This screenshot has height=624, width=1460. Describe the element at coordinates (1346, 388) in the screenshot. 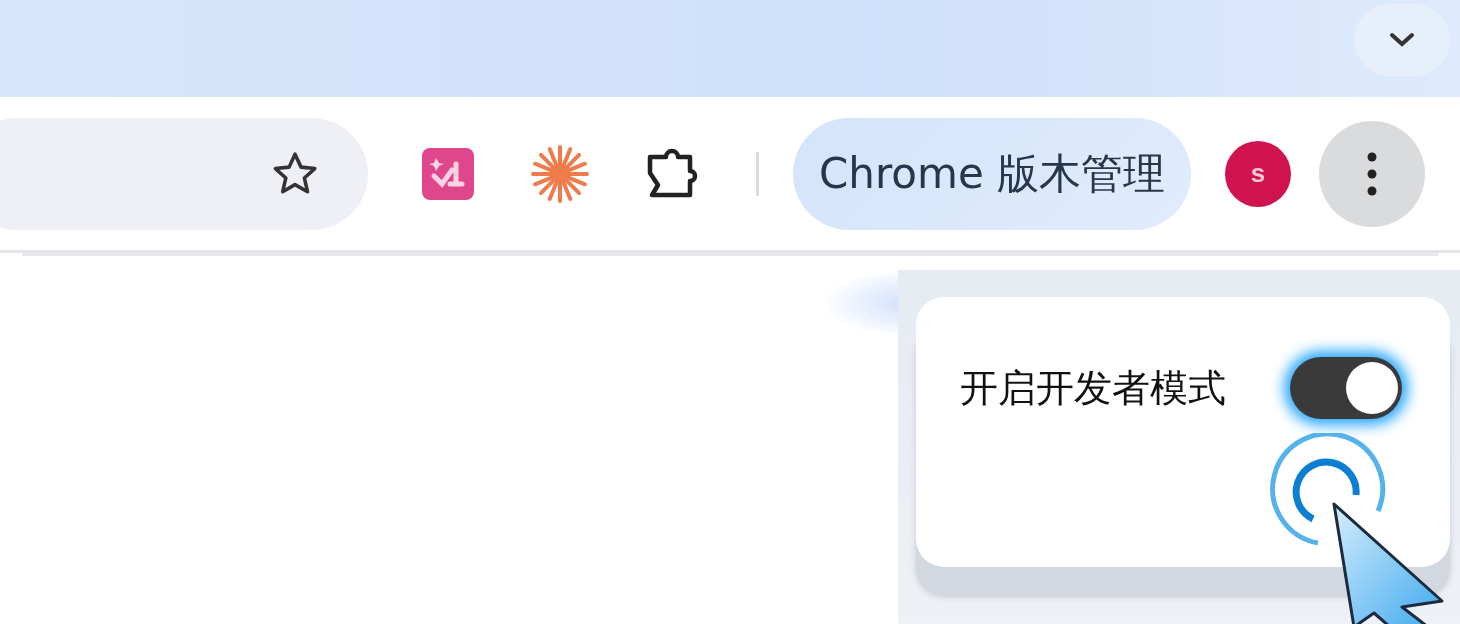

I see `toggle-switch` at that location.